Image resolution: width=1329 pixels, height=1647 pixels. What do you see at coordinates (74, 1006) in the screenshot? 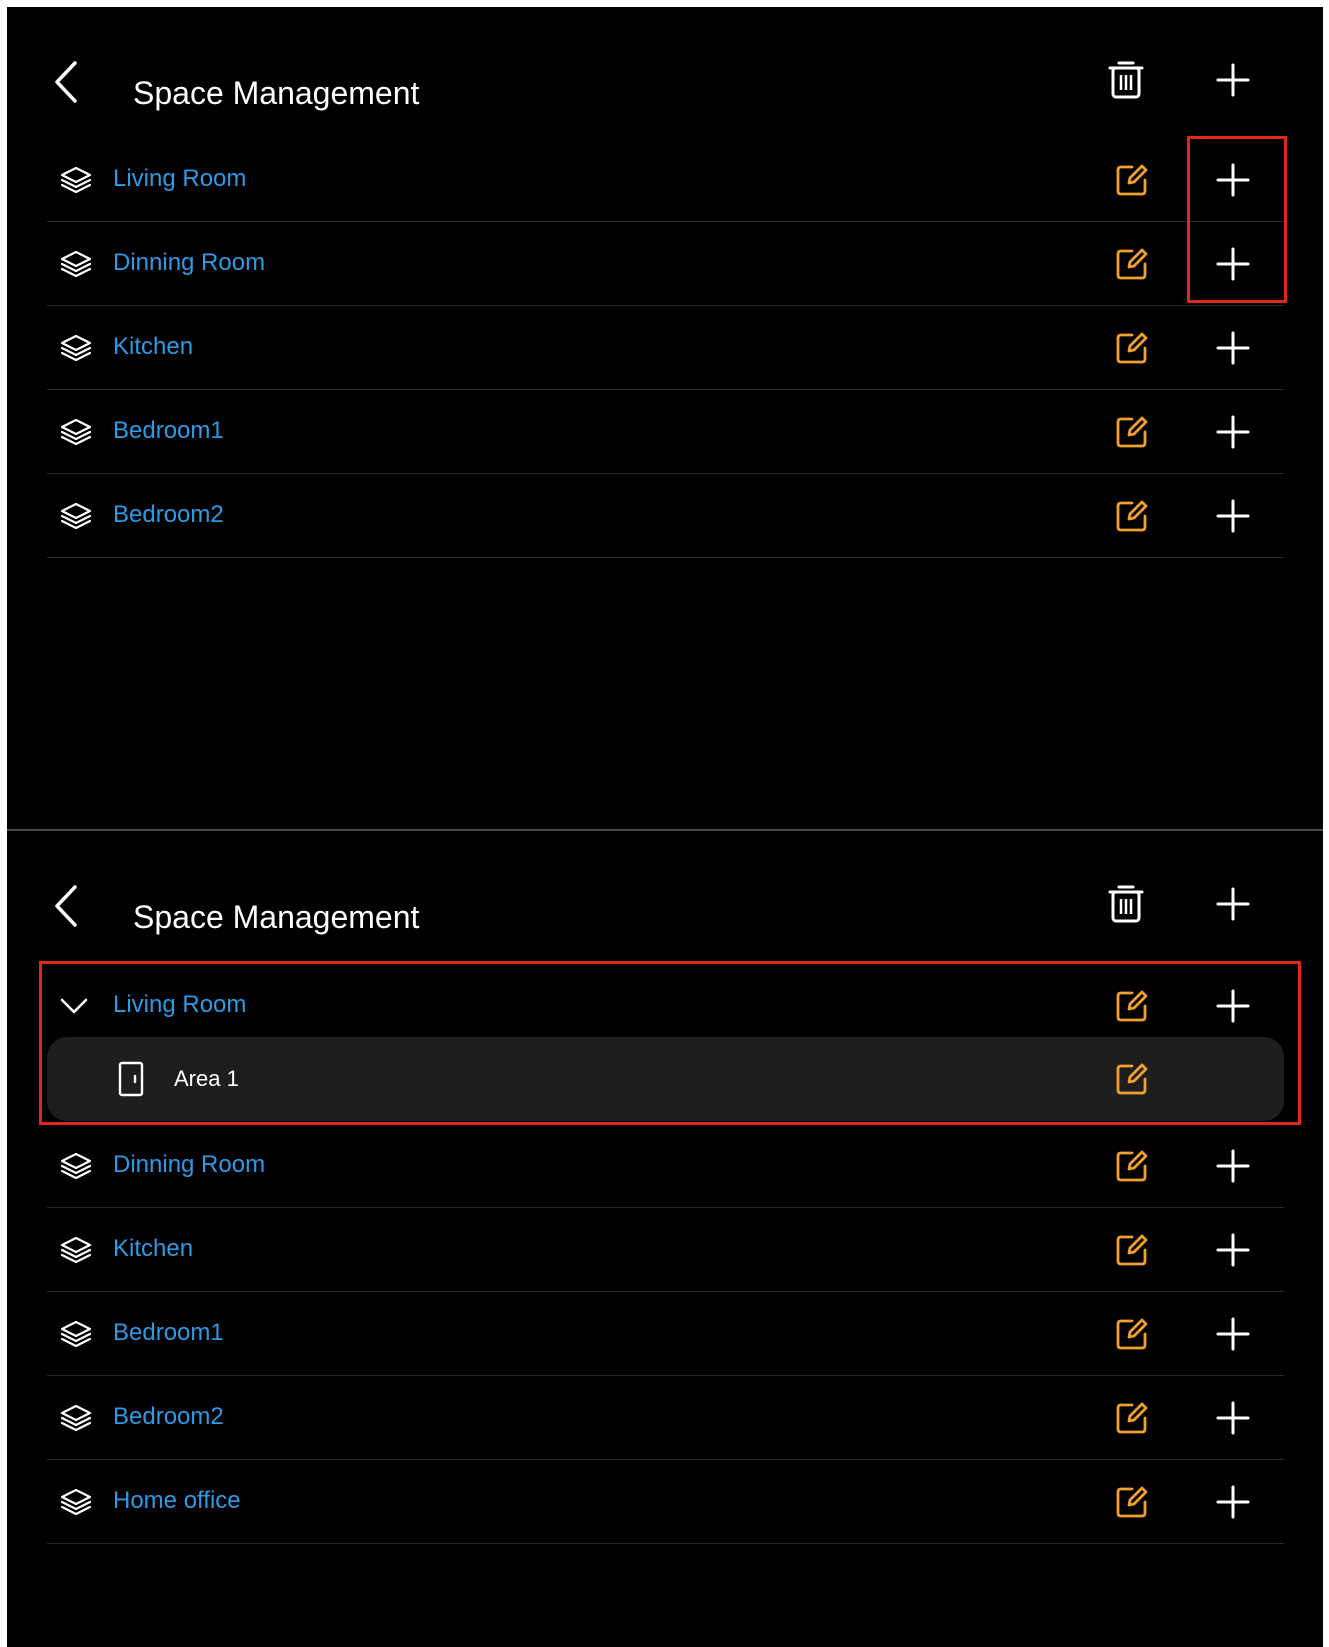
I see `chevron-down-icon` at bounding box center [74, 1006].